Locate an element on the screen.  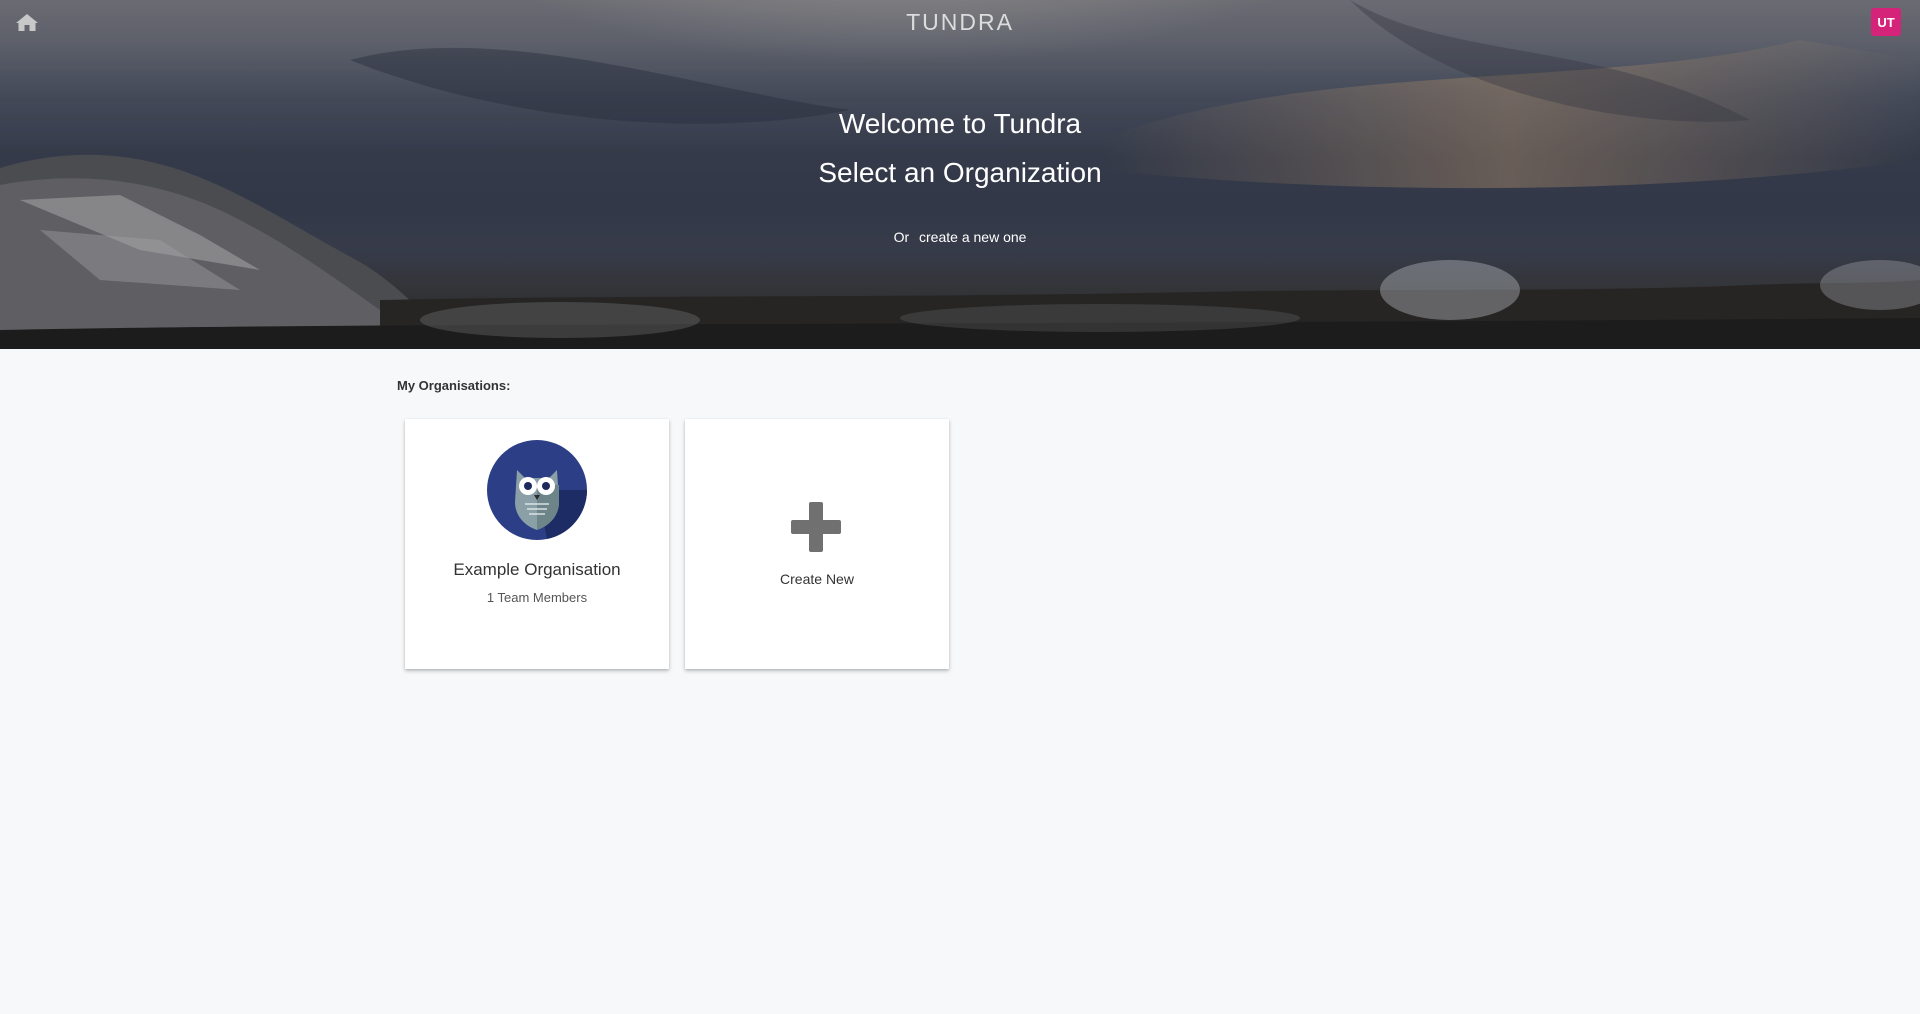
app-brand-title: TUNDRA is located at coordinates (960, 22).